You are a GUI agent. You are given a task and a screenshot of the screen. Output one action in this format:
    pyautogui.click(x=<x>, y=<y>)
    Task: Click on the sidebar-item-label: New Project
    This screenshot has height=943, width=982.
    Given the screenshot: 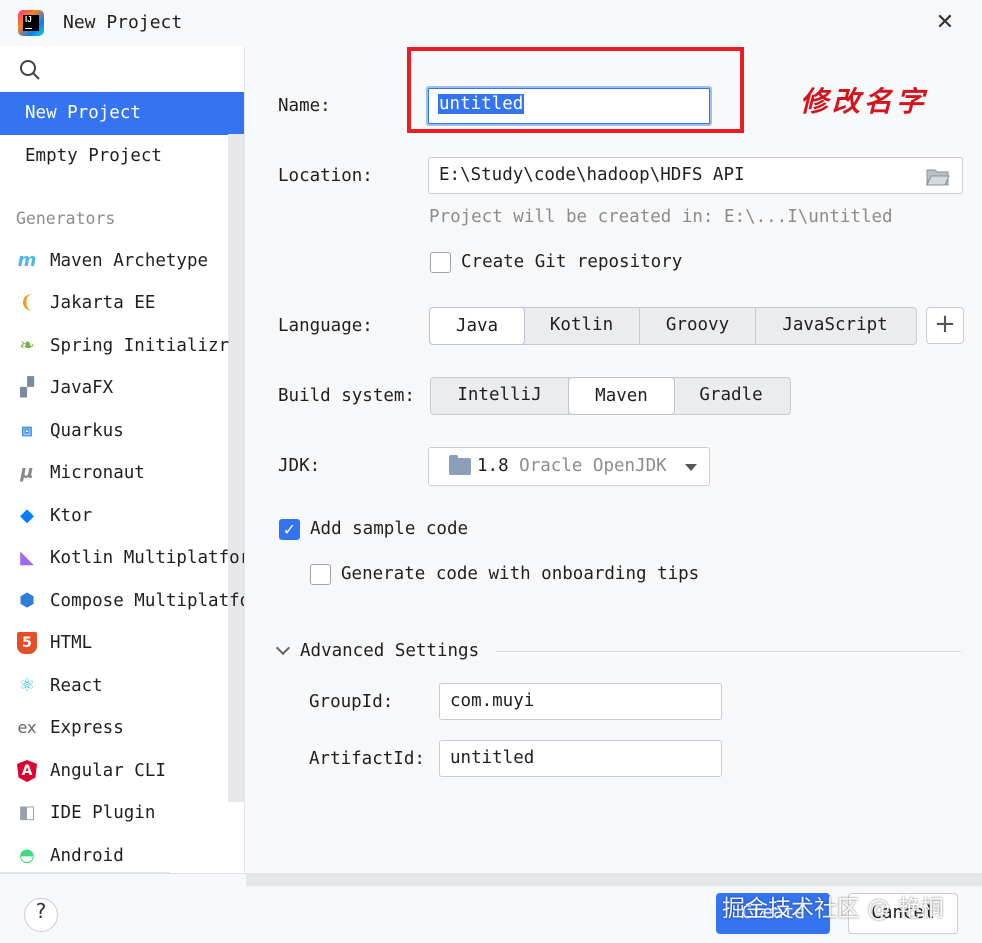 What is the action you would take?
    pyautogui.click(x=83, y=113)
    